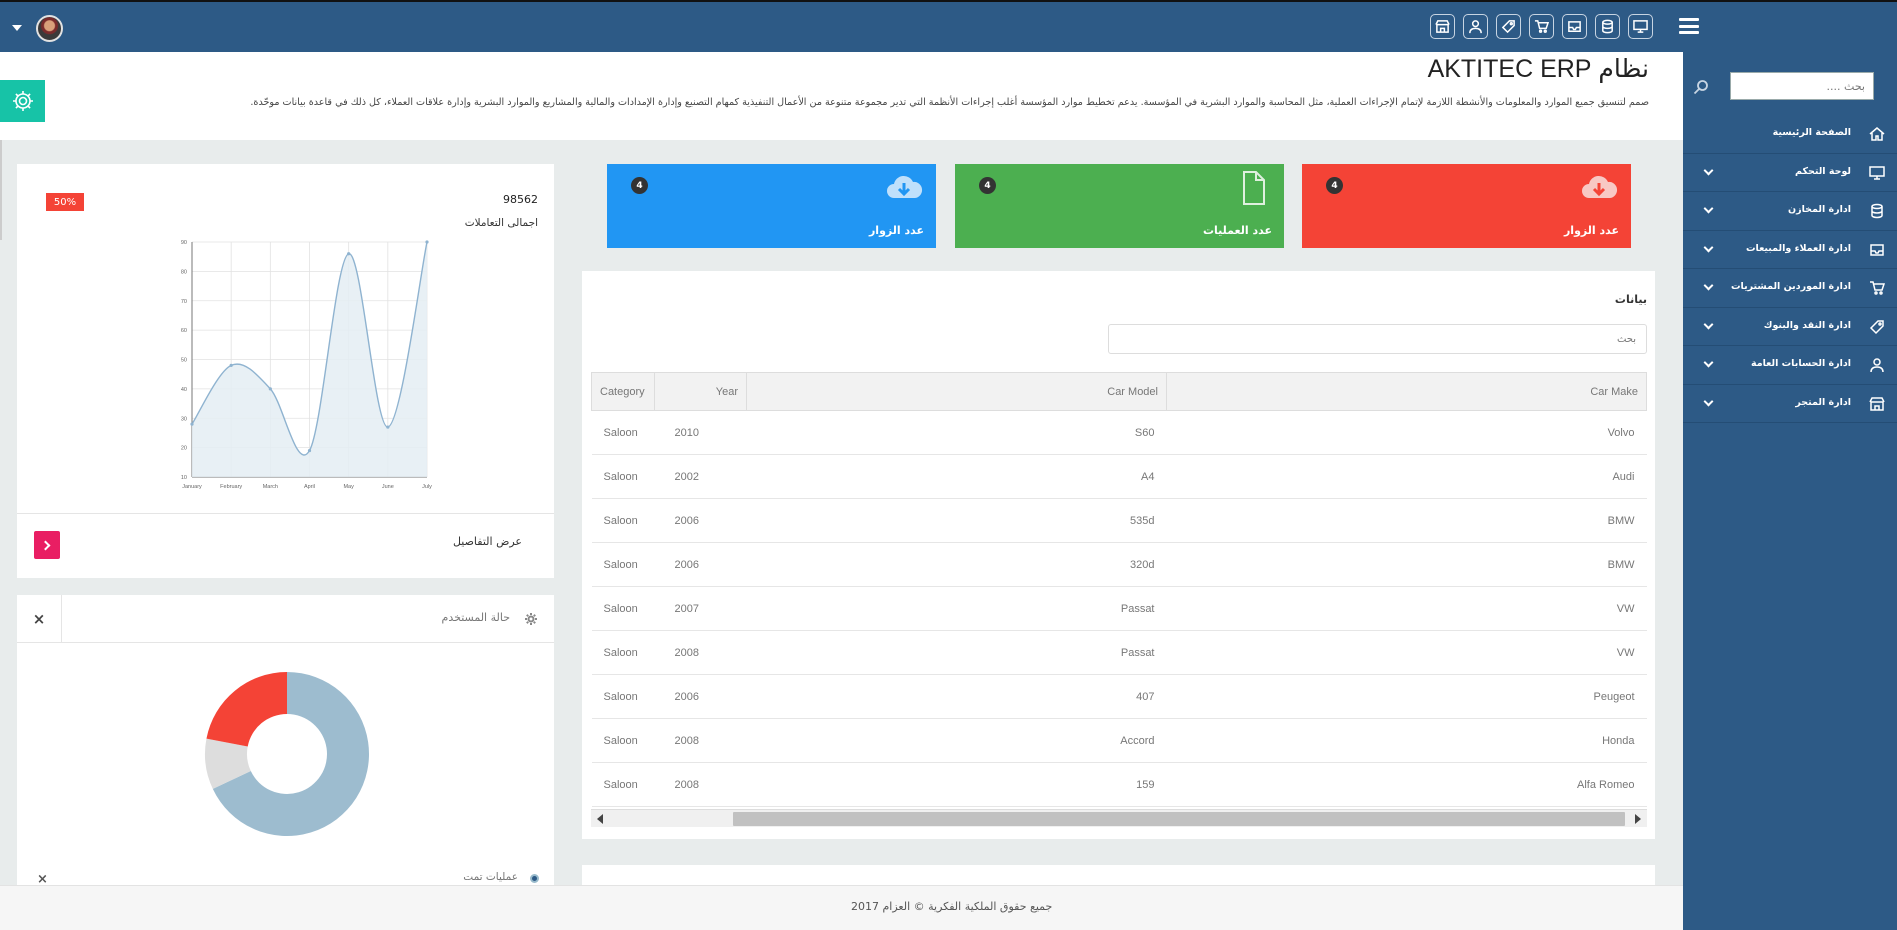 This screenshot has width=1897, height=930. What do you see at coordinates (956, 391) in the screenshot?
I see `column-header-model: Car Model` at bounding box center [956, 391].